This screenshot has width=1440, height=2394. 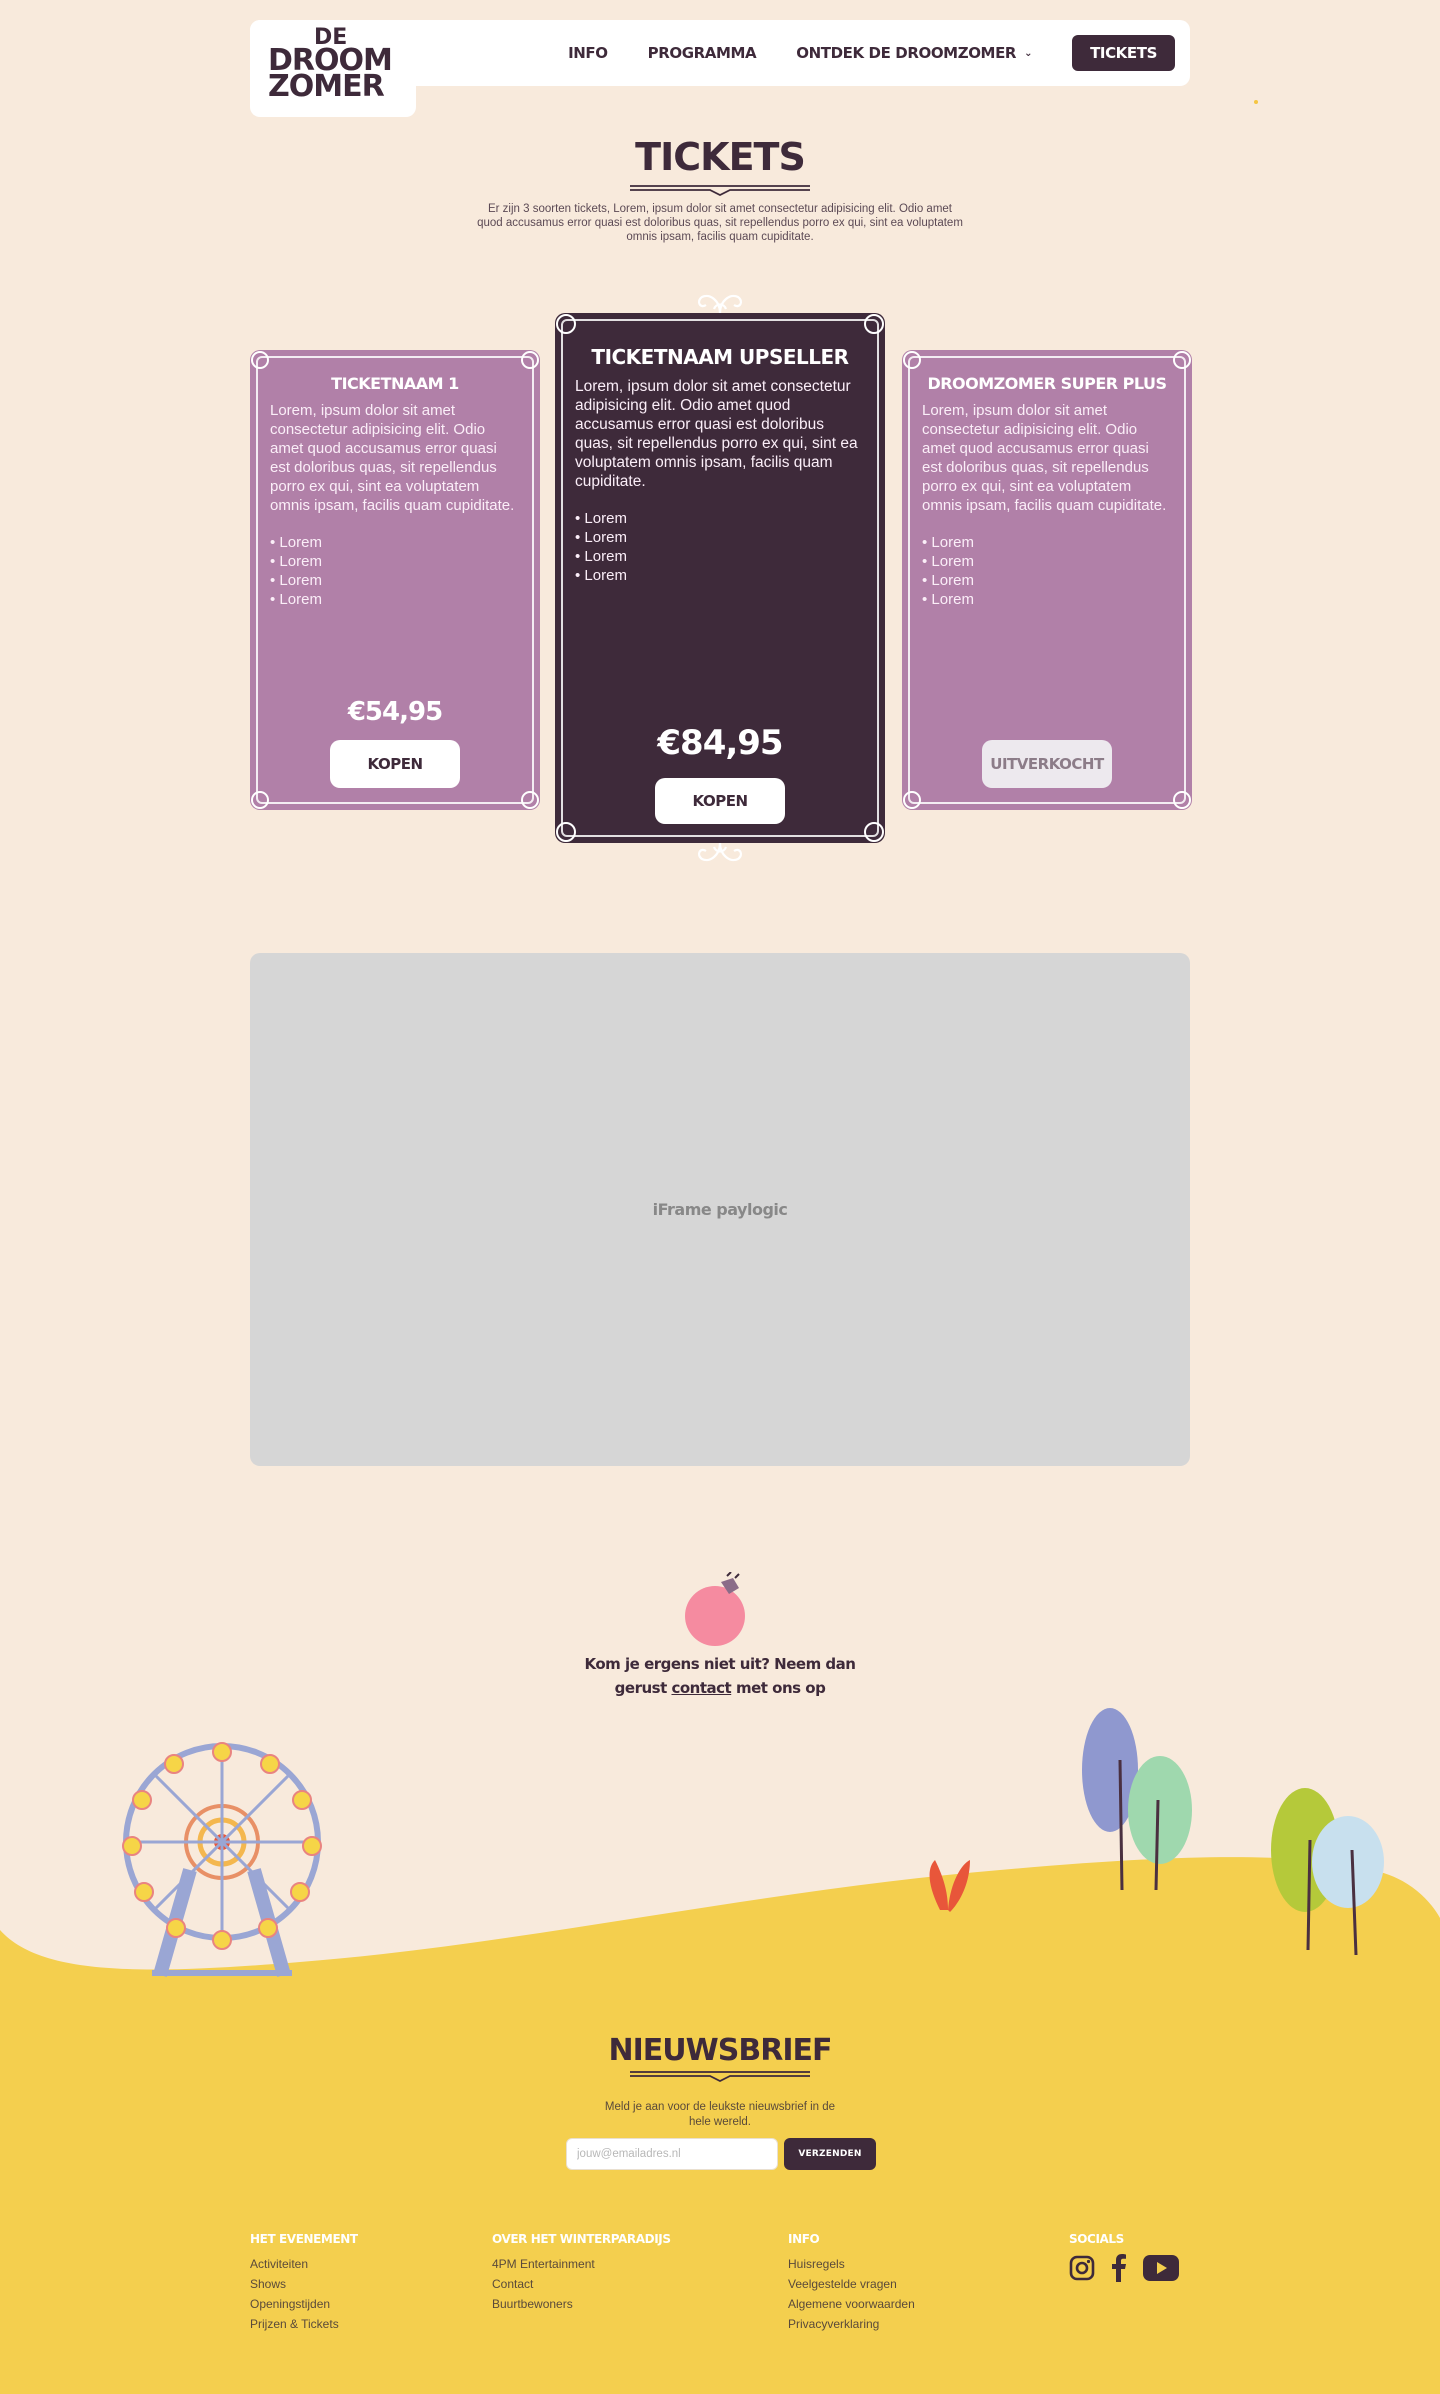 I want to click on footer-link: Huisregels, so click(x=851, y=2264).